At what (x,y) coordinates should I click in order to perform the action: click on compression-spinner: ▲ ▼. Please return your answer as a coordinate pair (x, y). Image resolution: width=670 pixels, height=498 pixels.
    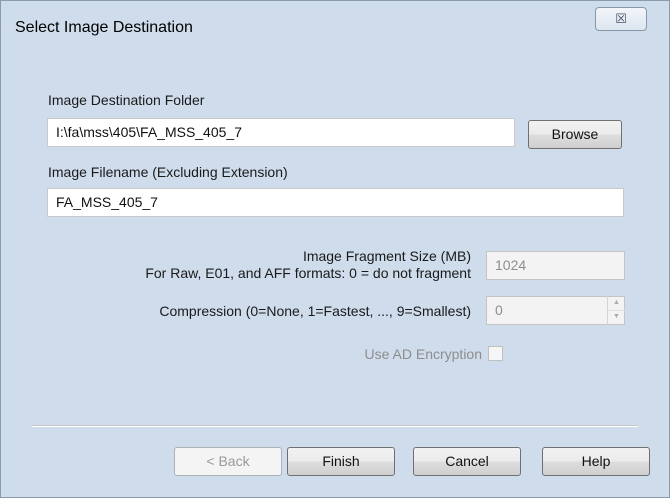
    Looking at the image, I should click on (616, 310).